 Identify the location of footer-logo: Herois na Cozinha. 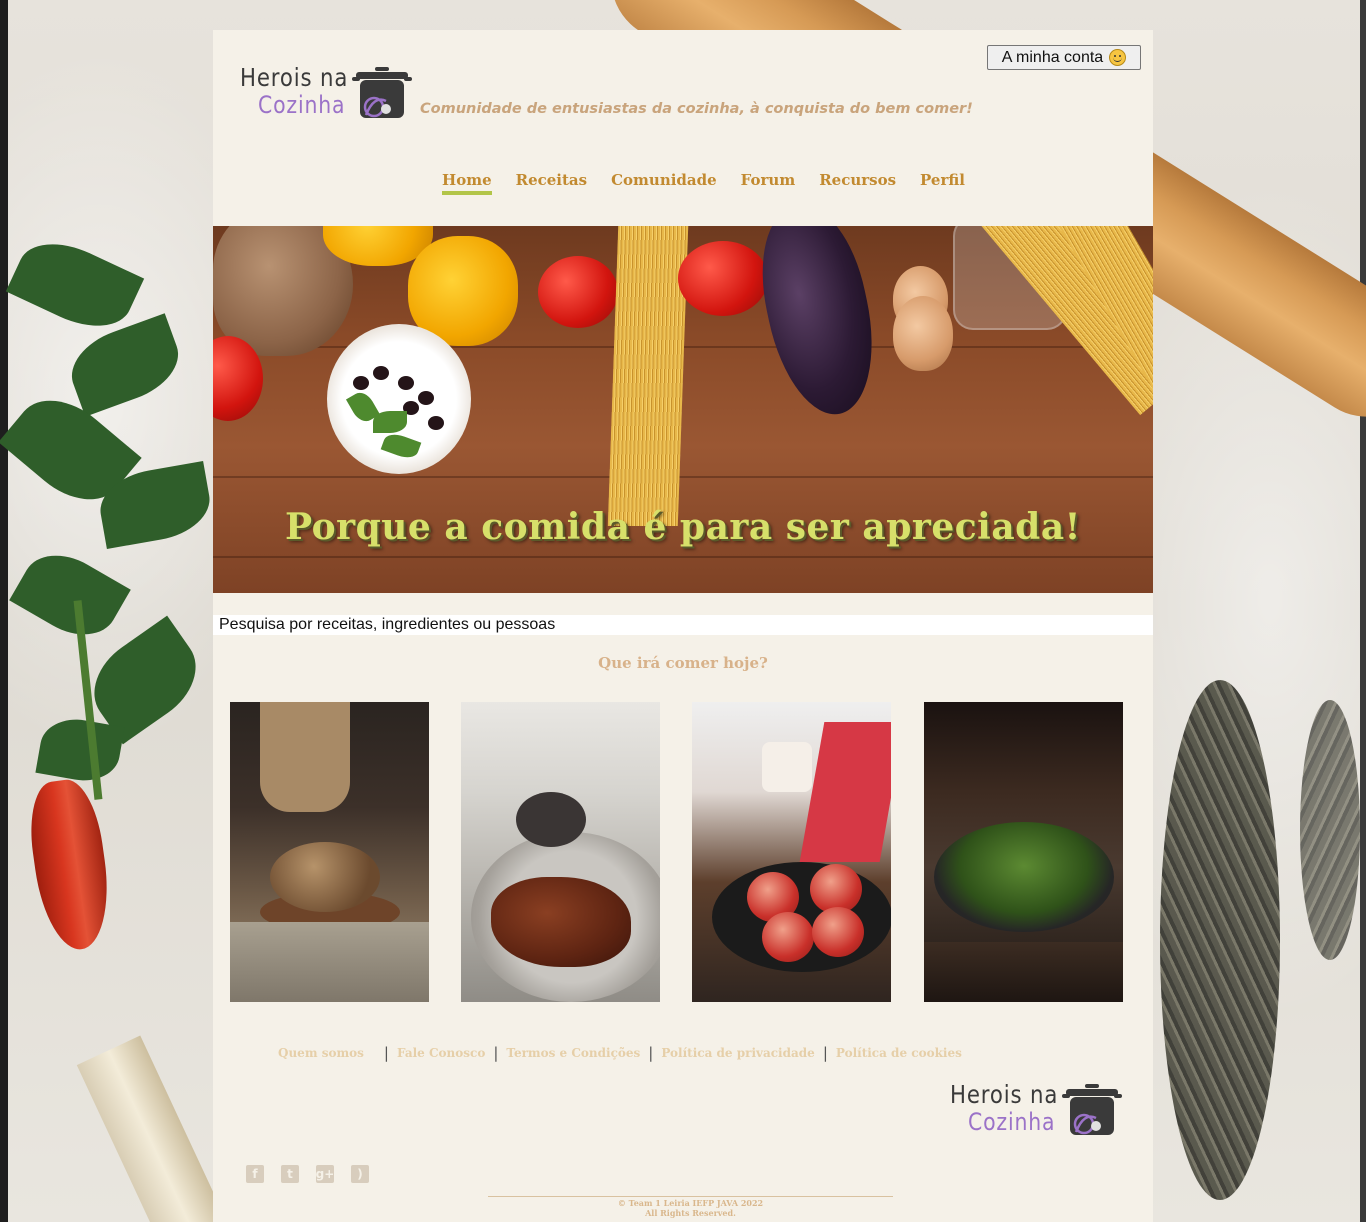
(1036, 1110).